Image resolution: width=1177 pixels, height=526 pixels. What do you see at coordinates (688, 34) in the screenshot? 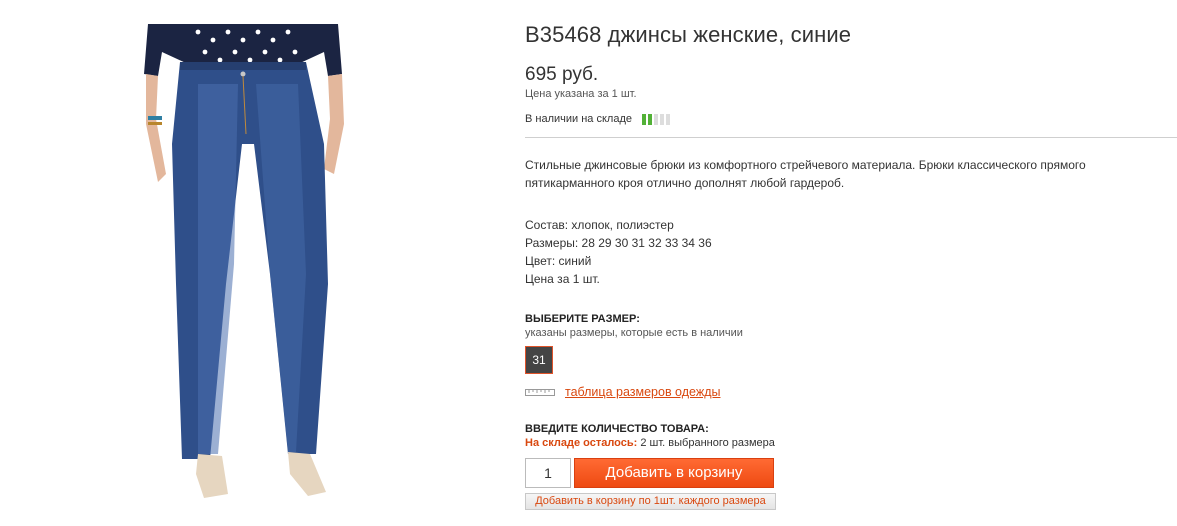
I see `product-title: B35468 джинсы женские, синие` at bounding box center [688, 34].